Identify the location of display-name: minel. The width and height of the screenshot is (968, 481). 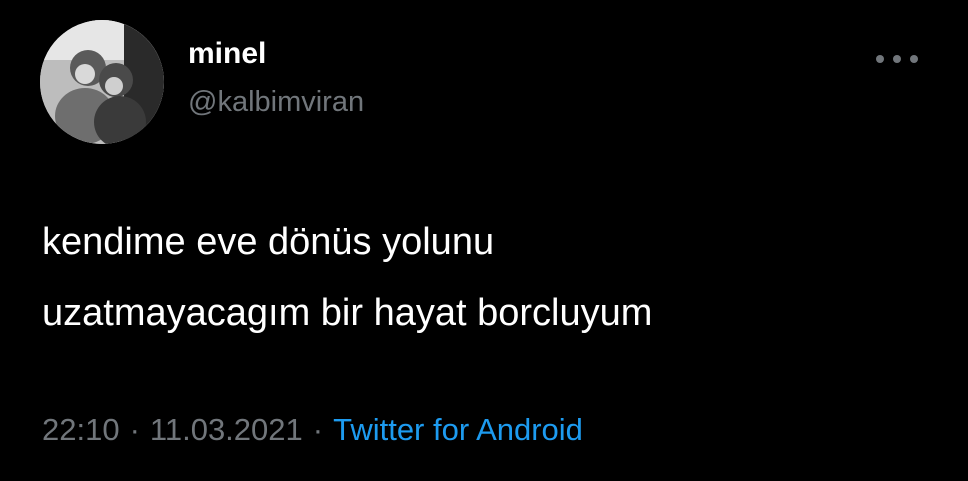
(227, 54).